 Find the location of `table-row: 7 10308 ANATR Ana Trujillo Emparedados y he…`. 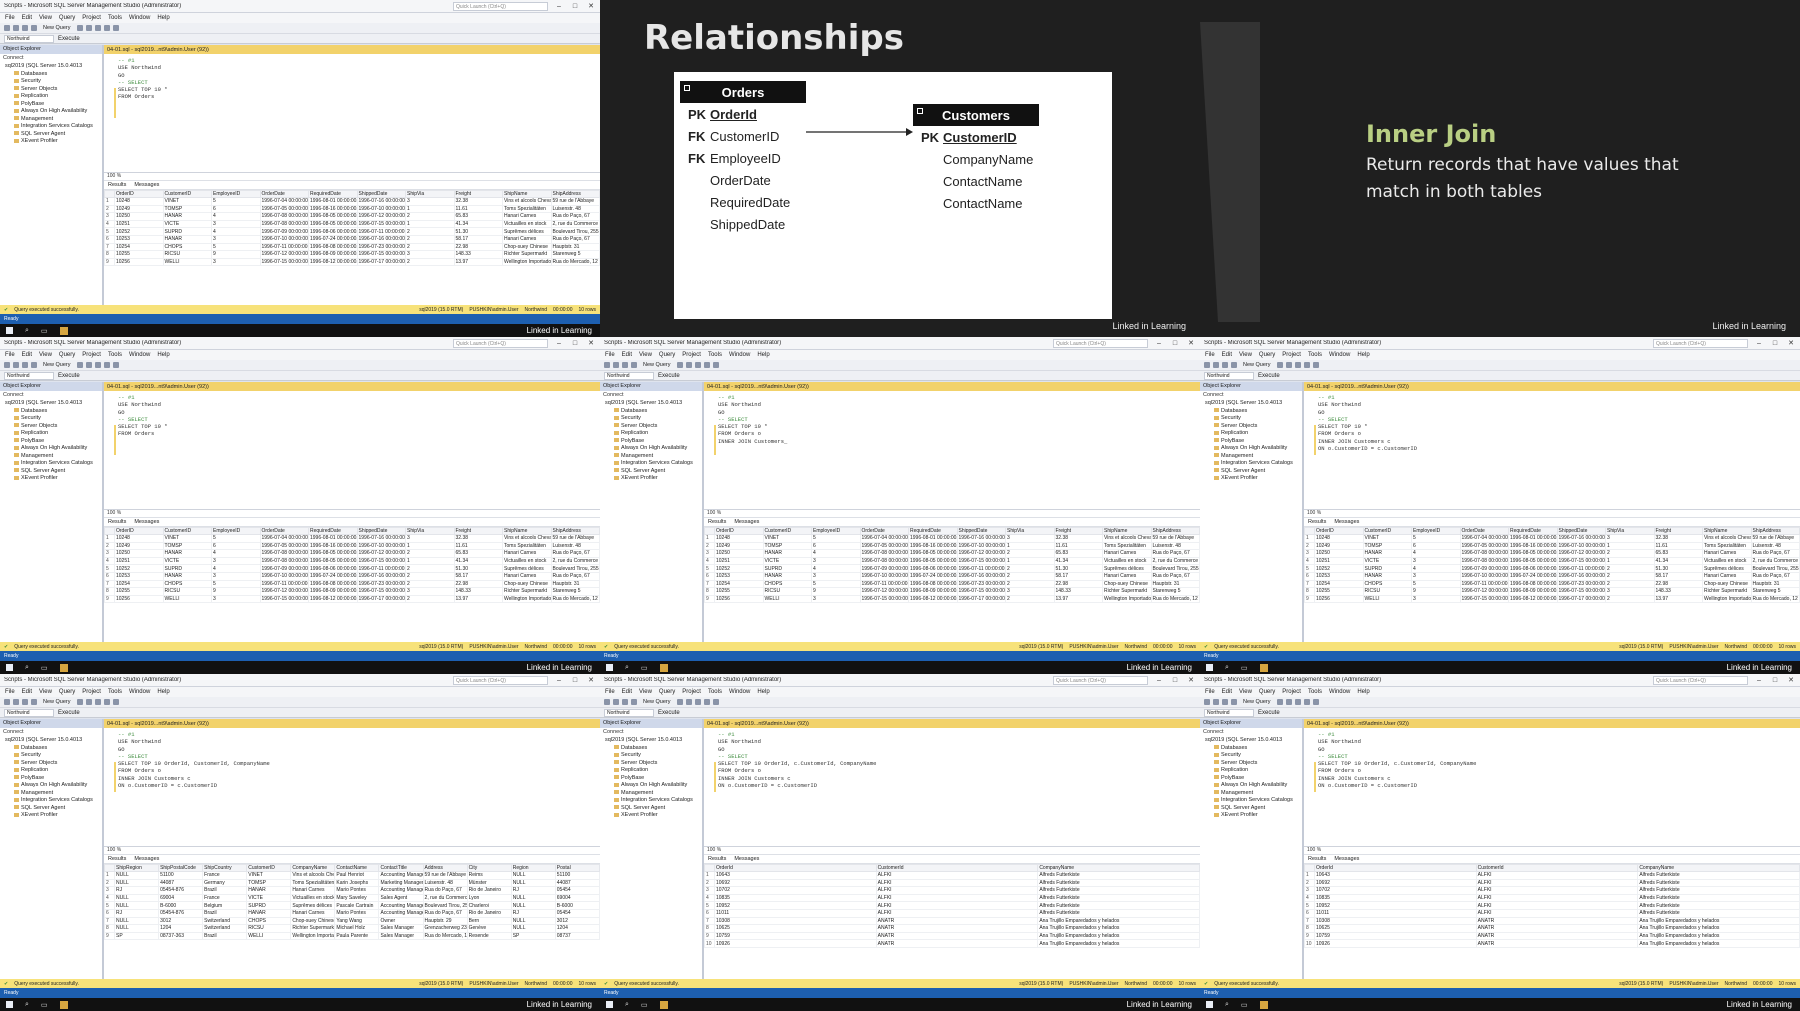

table-row: 7 10308 ANATR Ana Trujillo Emparedados y he… is located at coordinates (952, 921).